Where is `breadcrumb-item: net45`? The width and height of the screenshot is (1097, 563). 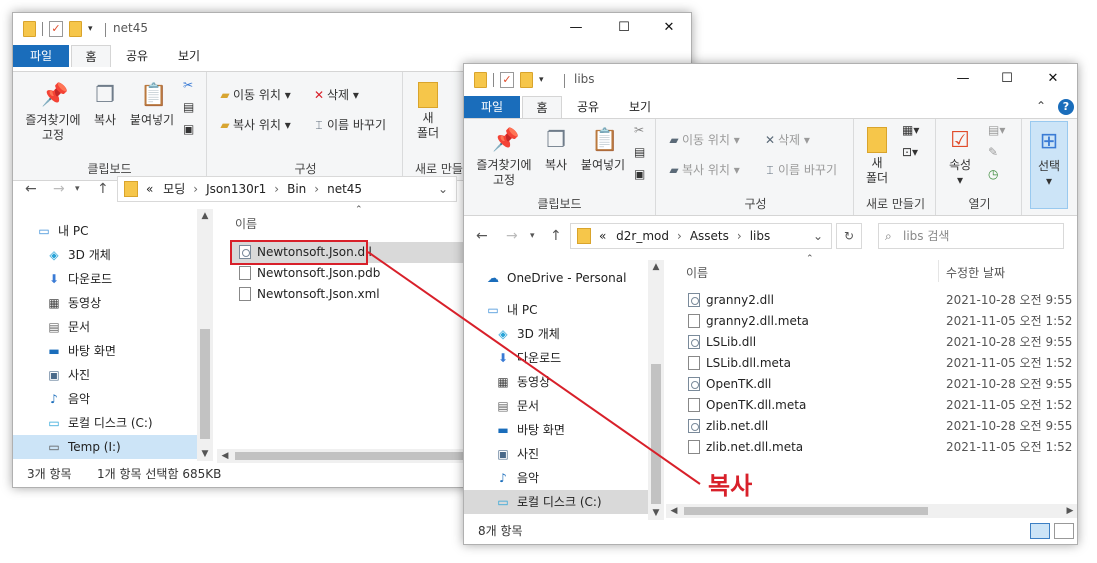 breadcrumb-item: net45 is located at coordinates (344, 189).